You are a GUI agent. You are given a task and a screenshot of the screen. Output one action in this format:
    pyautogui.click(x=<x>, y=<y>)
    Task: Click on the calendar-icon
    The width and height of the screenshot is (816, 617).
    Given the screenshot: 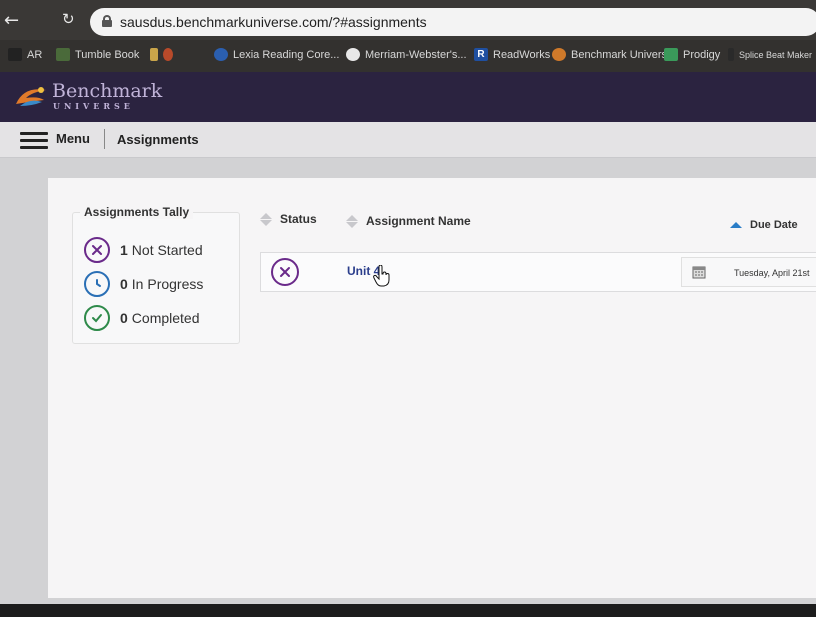 What is the action you would take?
    pyautogui.click(x=699, y=272)
    